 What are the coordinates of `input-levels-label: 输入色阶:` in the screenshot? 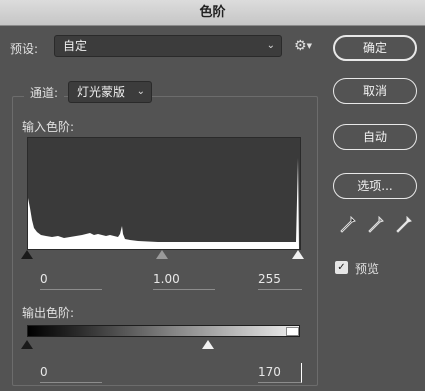 It's located at (48, 127).